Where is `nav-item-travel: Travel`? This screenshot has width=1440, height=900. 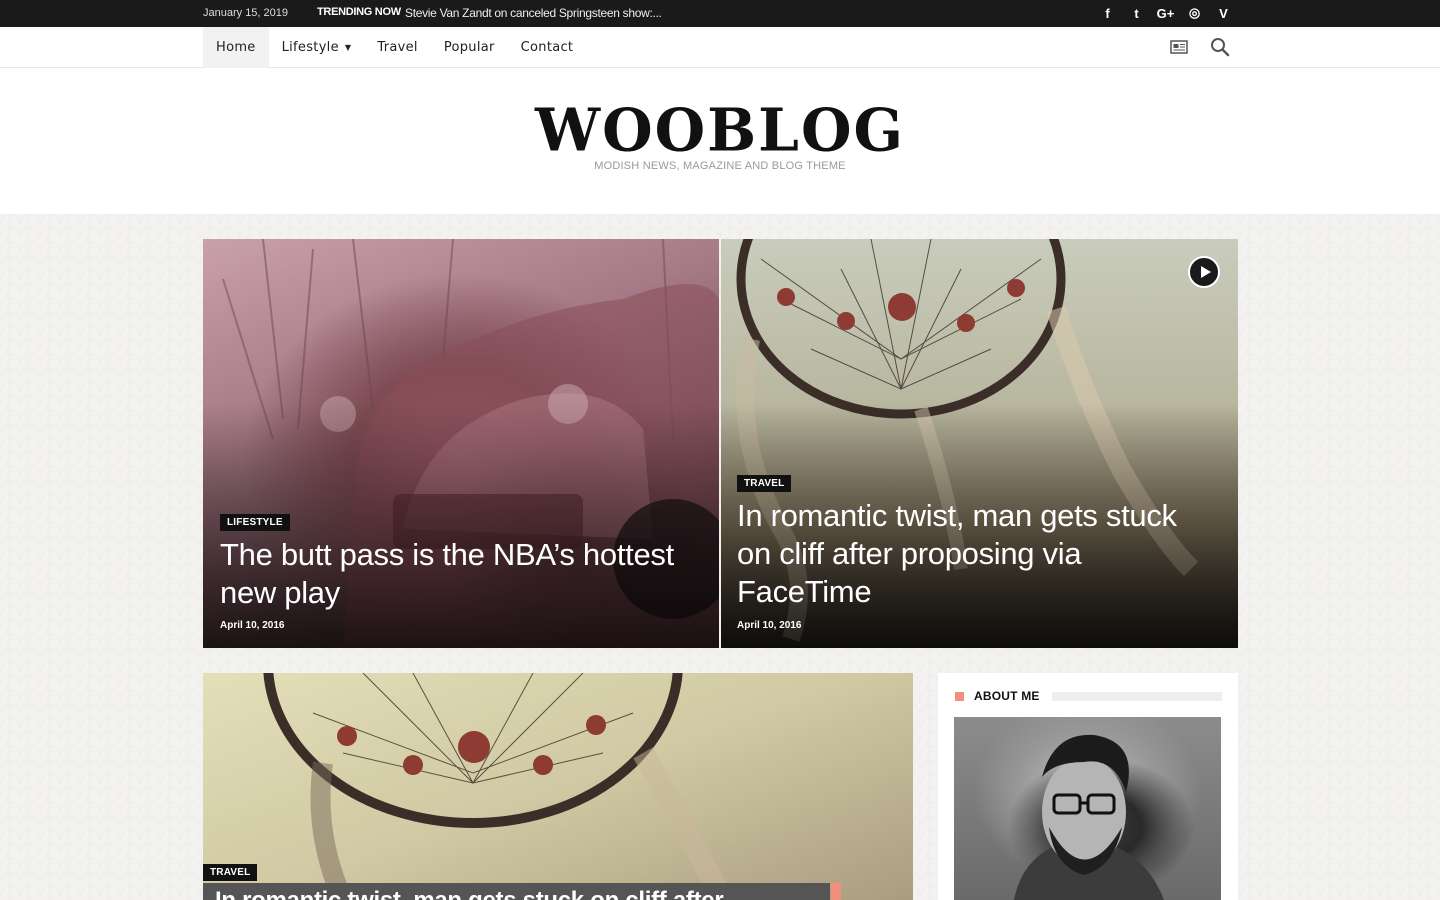 nav-item-travel: Travel is located at coordinates (397, 47).